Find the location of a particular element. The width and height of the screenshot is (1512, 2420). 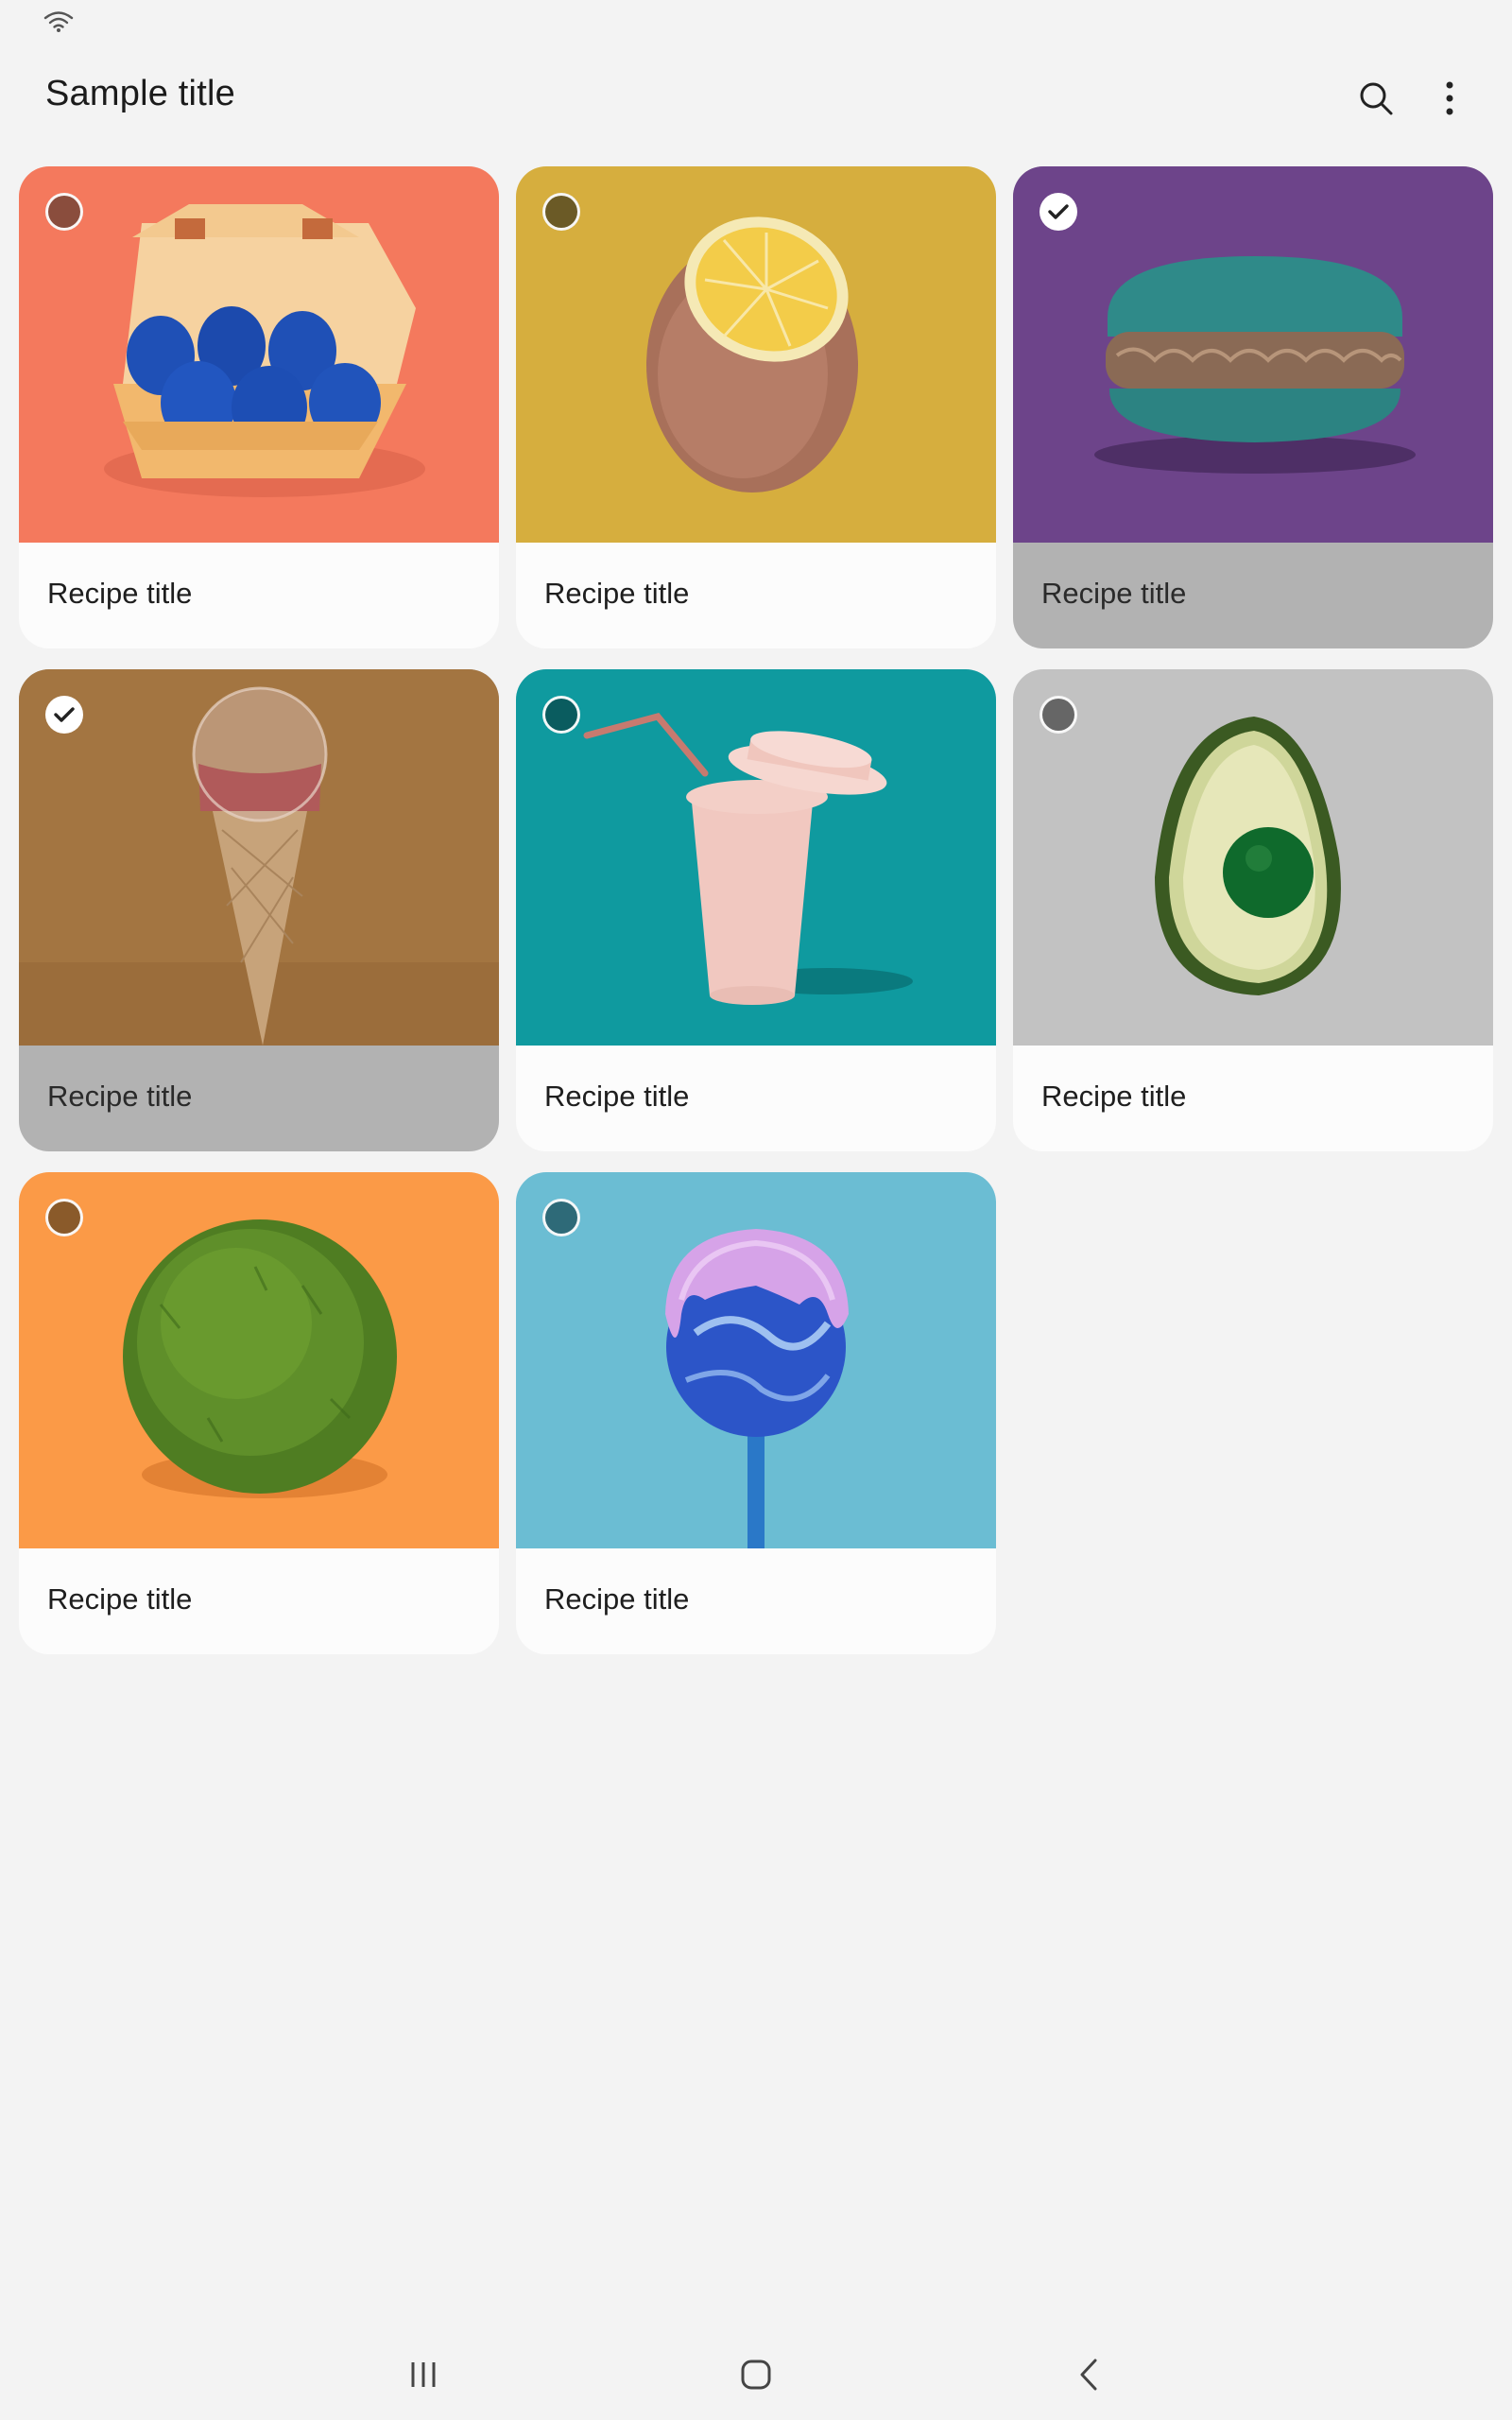

home-button is located at coordinates (756, 2374).